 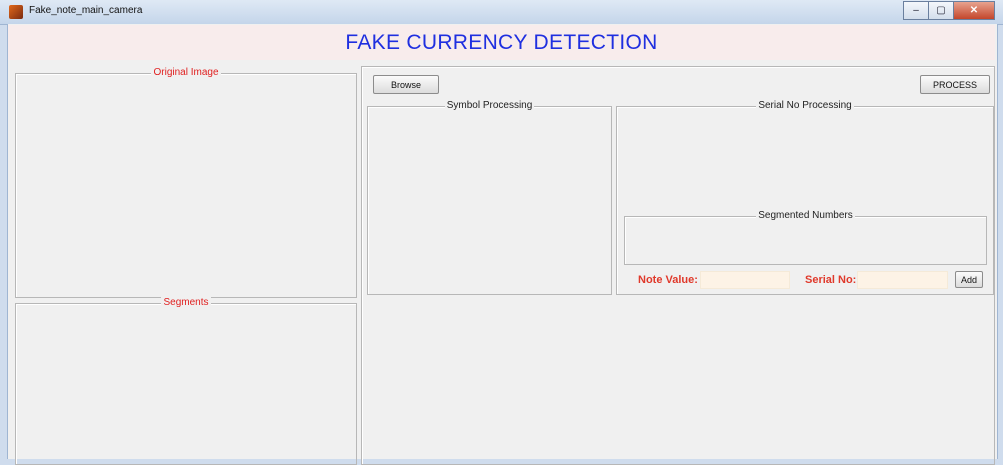 I want to click on segmented-numbers-title: Segmented Numbers, so click(x=805, y=215).